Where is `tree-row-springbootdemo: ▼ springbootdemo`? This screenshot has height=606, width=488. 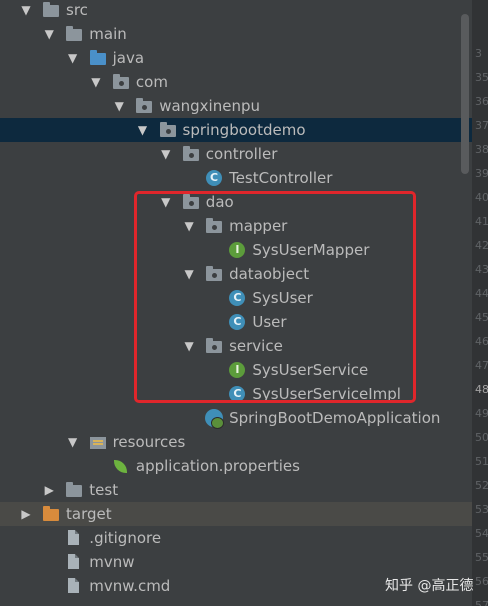 tree-row-springbootdemo: ▼ springbootdemo is located at coordinates (236, 130).